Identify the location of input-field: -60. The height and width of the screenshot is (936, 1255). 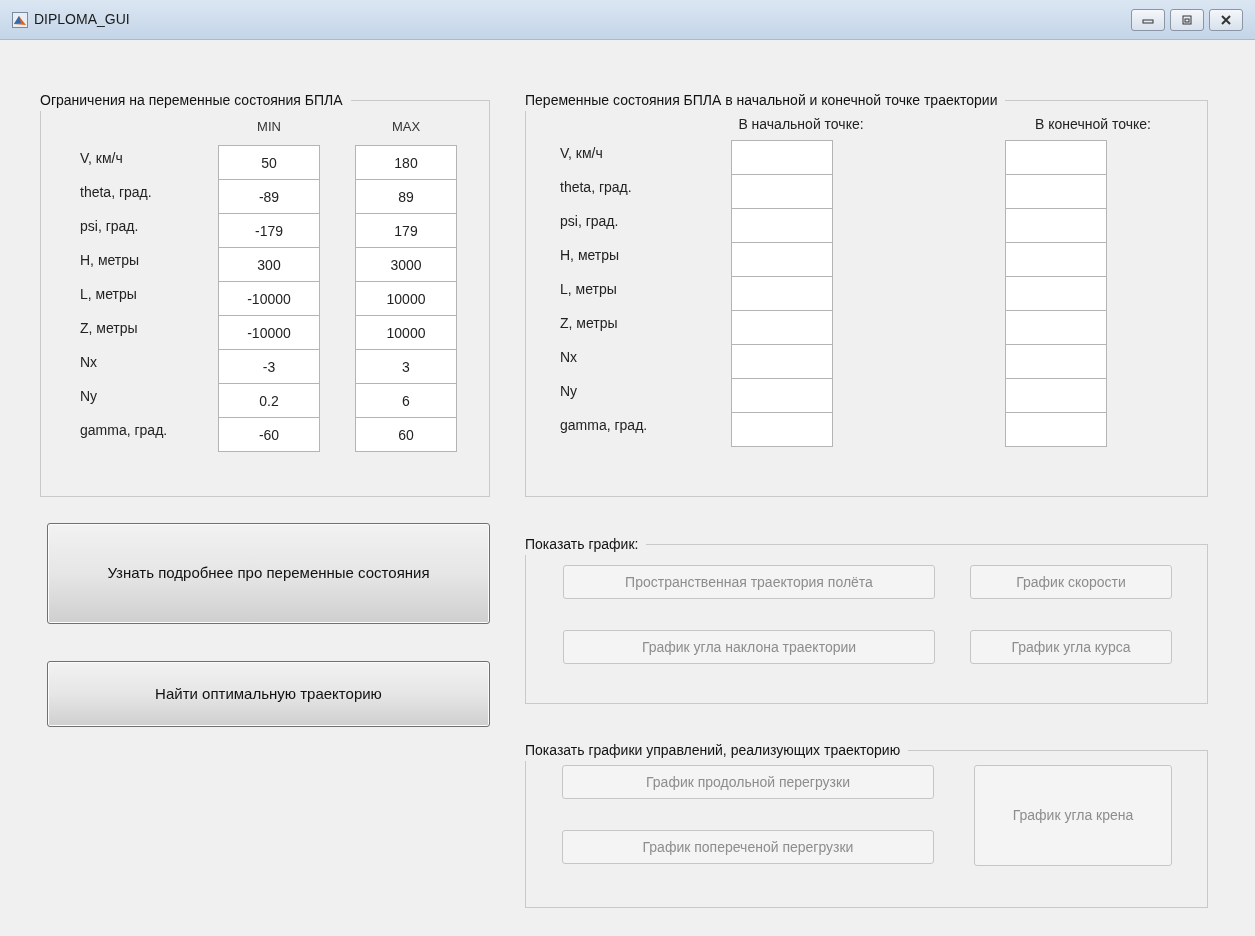
(269, 434).